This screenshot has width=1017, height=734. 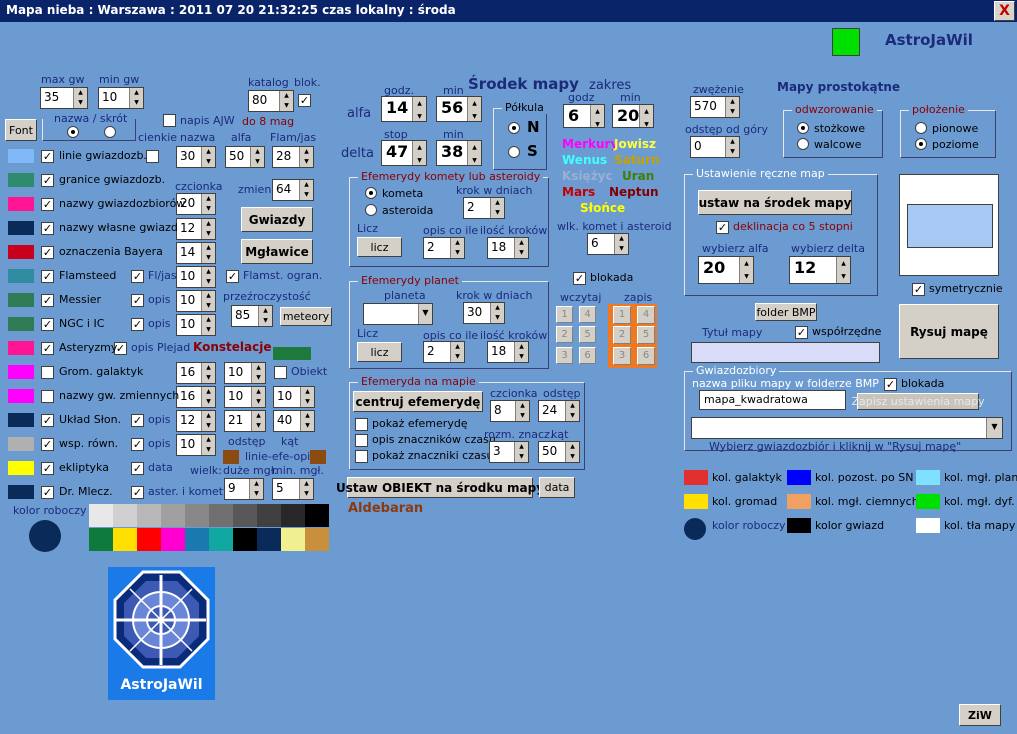 What do you see at coordinates (786, 312) in the screenshot?
I see `folder-bmp-button: folder BMP` at bounding box center [786, 312].